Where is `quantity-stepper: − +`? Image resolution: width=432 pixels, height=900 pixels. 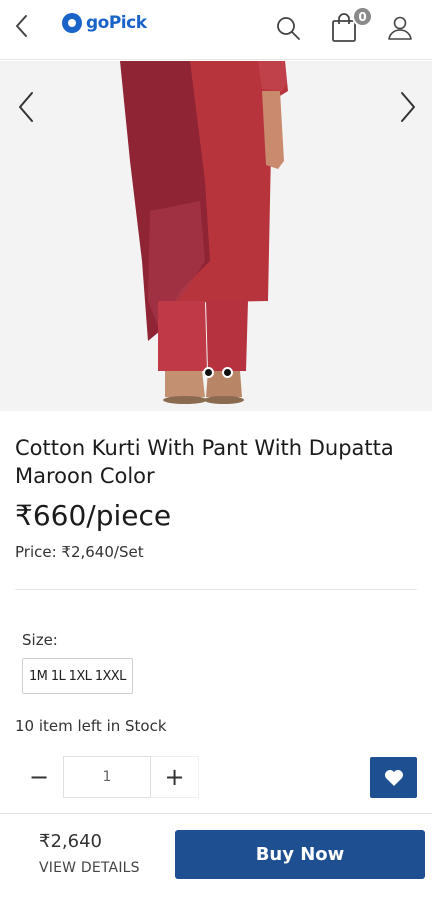 quantity-stepper: − + is located at coordinates (107, 777).